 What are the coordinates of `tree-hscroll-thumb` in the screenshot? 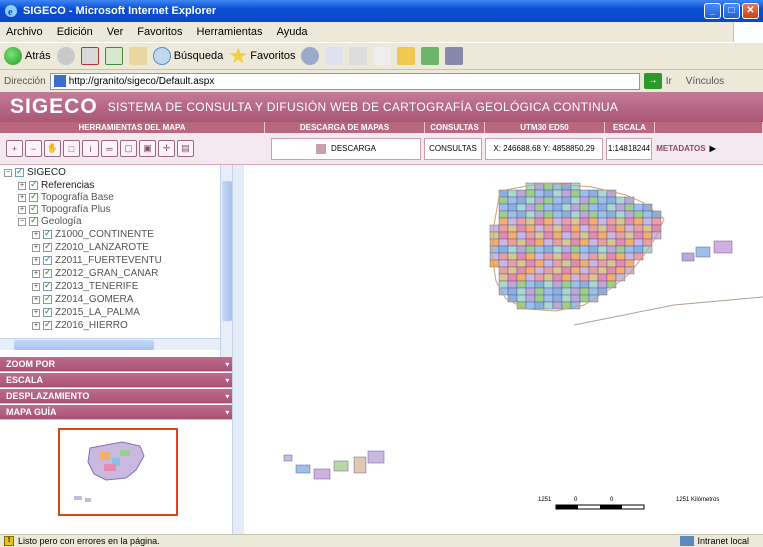 It's located at (84, 345).